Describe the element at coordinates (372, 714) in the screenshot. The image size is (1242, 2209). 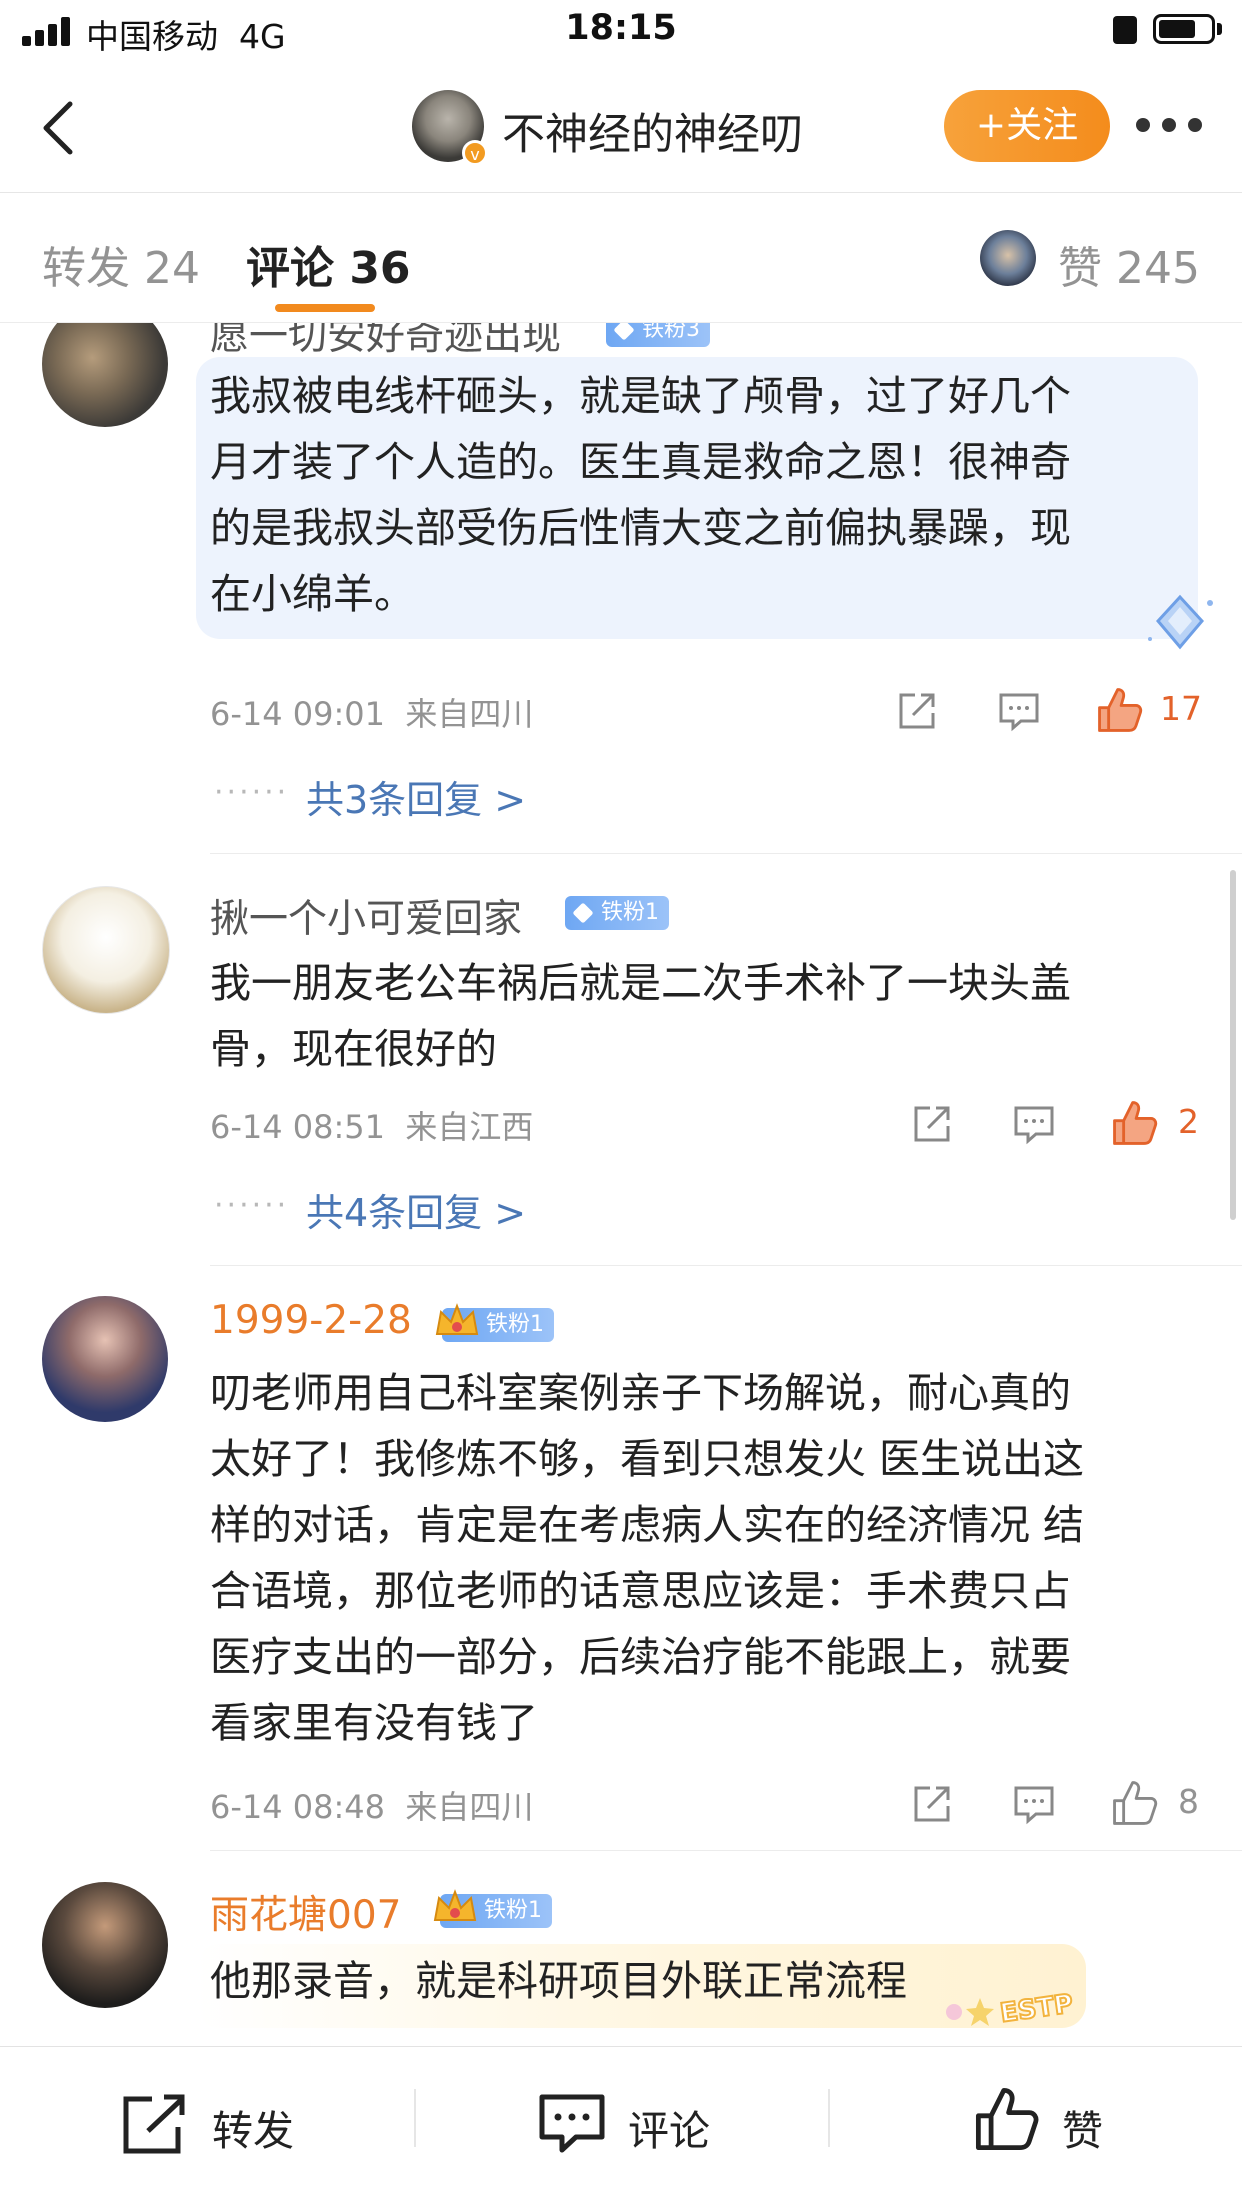
I see `comment-meta: 6-14 09:01 来自四川` at that location.